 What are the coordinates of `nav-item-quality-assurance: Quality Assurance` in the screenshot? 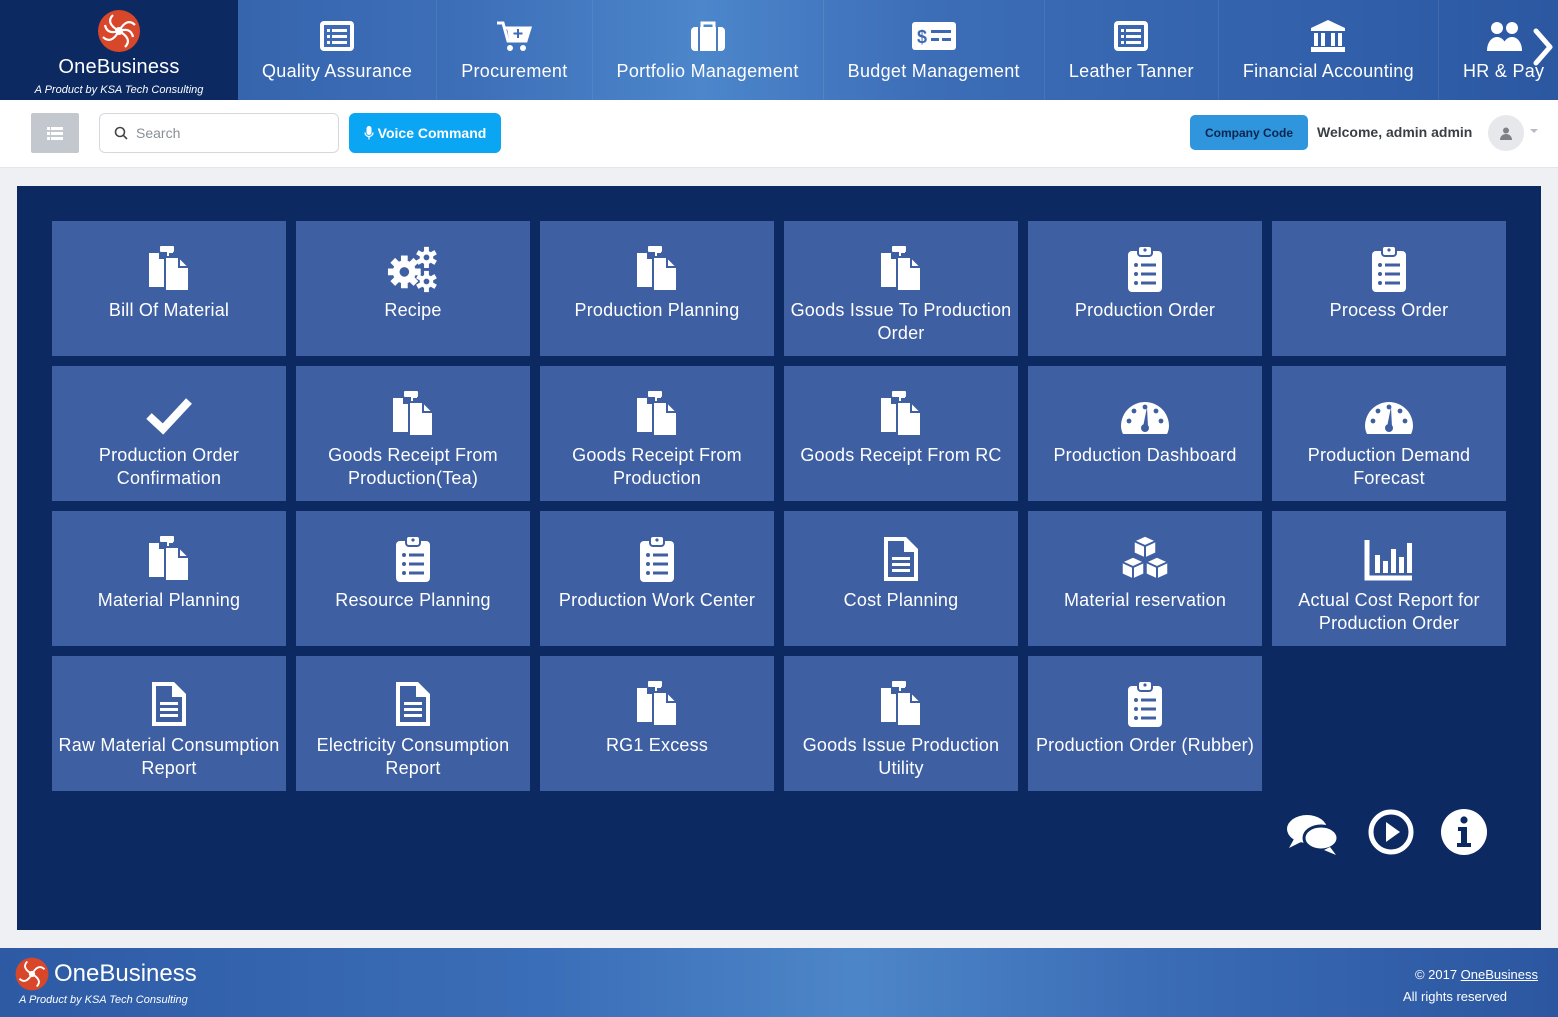 It's located at (338, 50).